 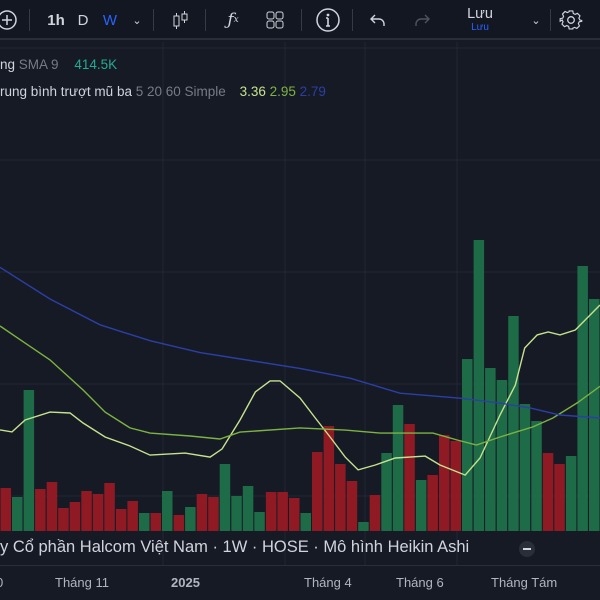 What do you see at coordinates (312, 91) in the screenshot?
I see `ma-slow-value: 2.79` at bounding box center [312, 91].